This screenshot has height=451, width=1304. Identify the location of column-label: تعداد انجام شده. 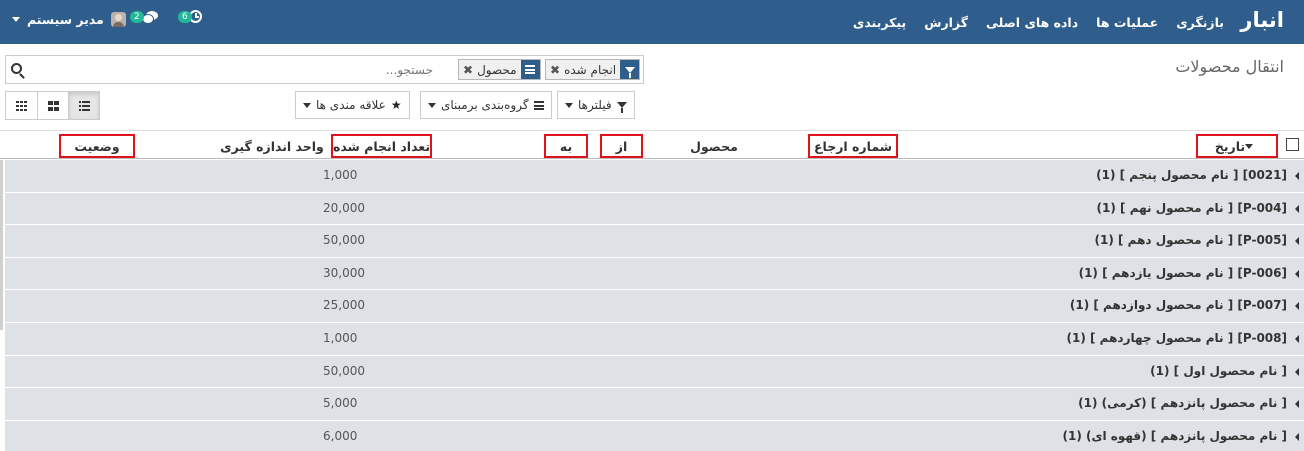
(381, 146).